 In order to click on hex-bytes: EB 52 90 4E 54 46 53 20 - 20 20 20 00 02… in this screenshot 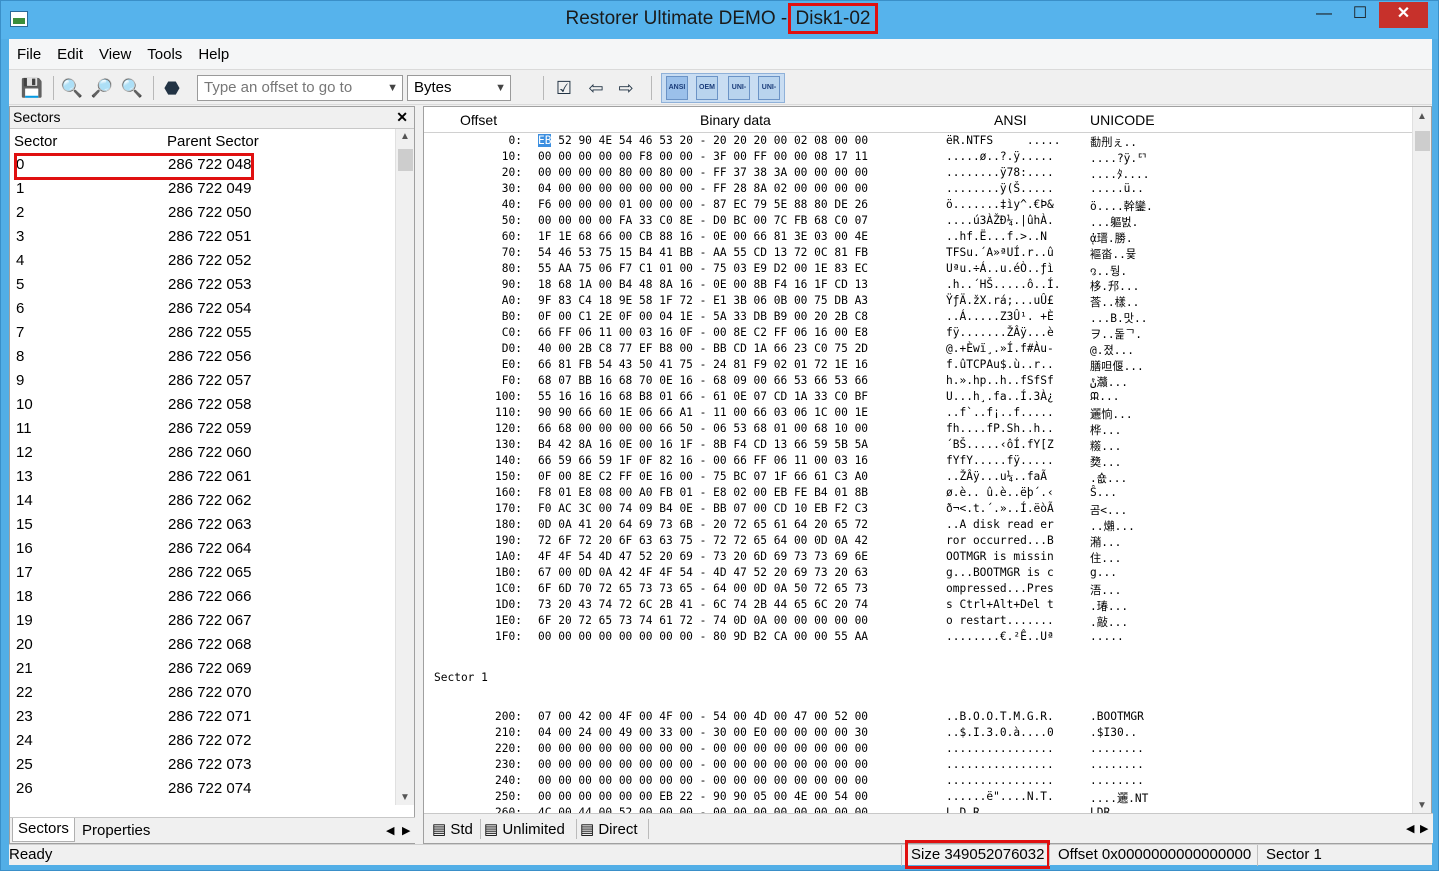, I will do `click(703, 140)`.